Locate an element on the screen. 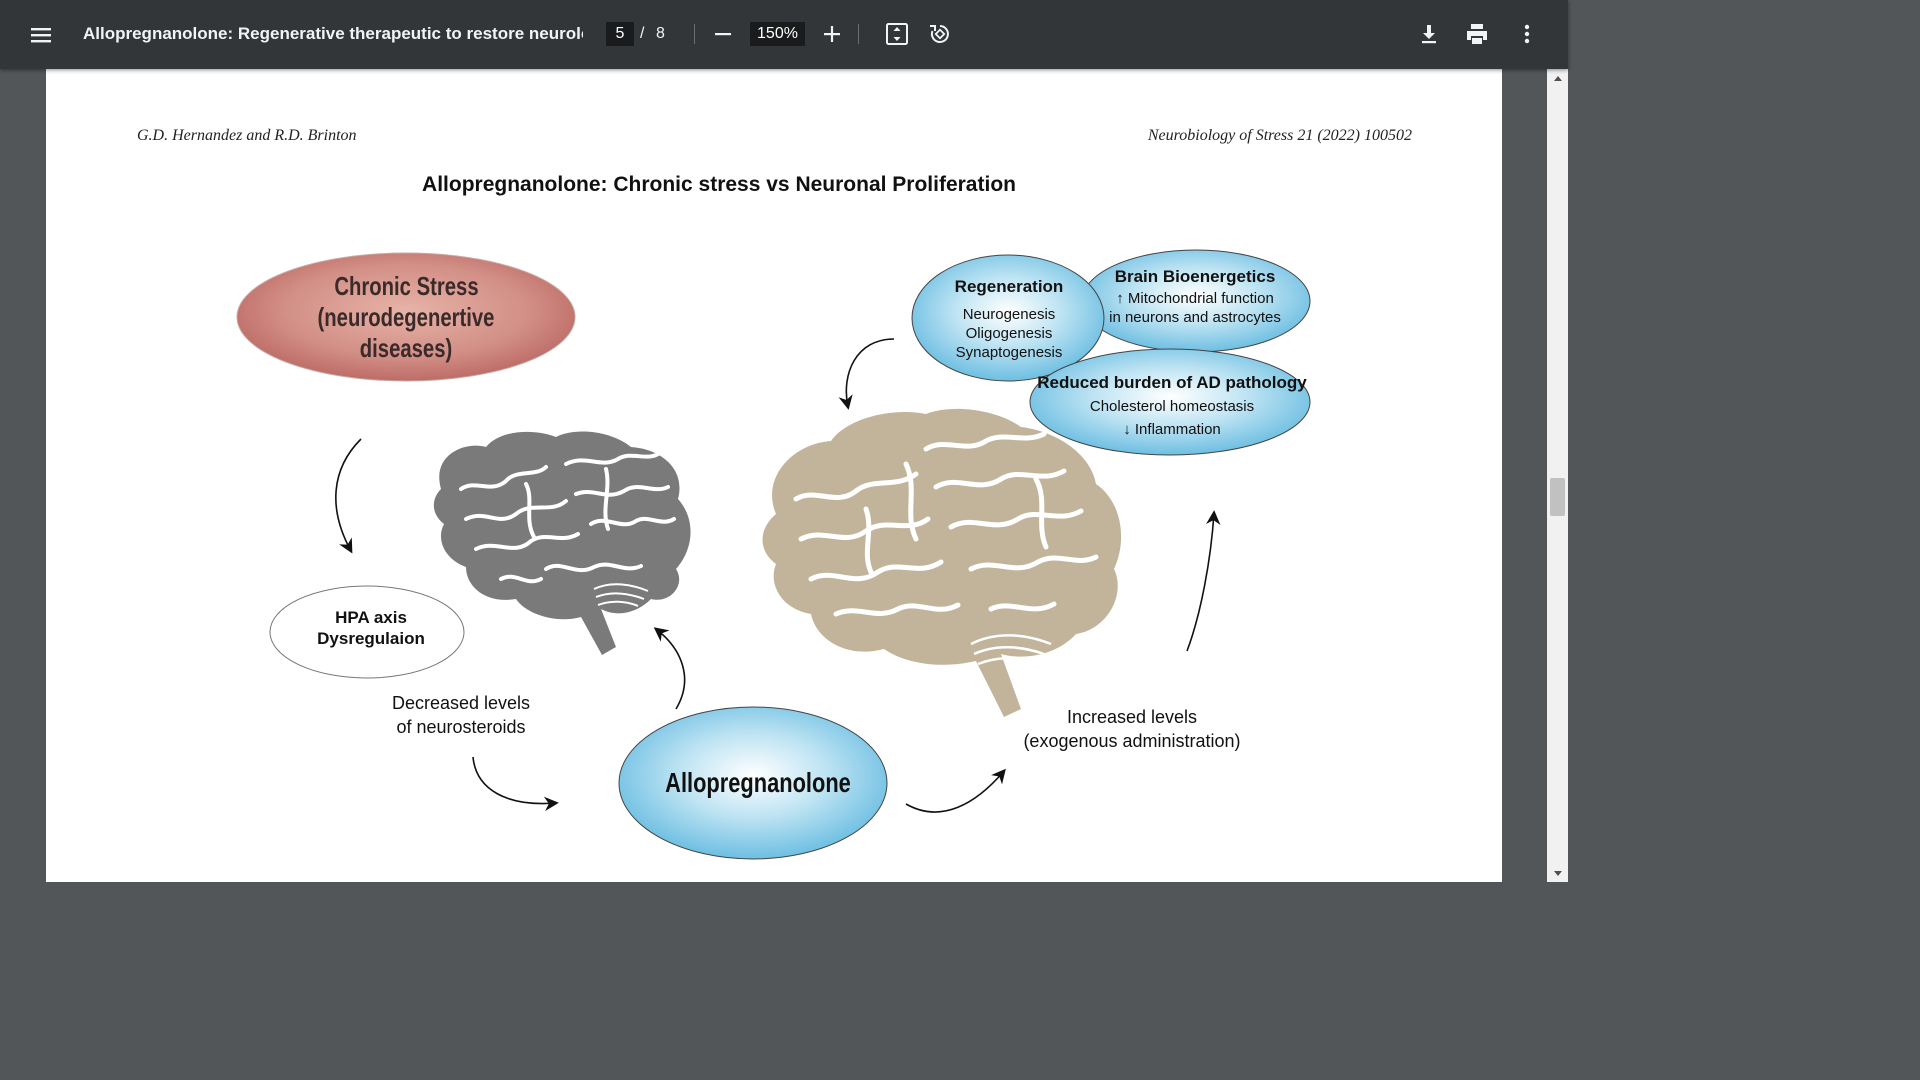 Image resolution: width=1920 pixels, height=1080 pixels. ad-line: Cholesterol homeostasis is located at coordinates (1172, 406).